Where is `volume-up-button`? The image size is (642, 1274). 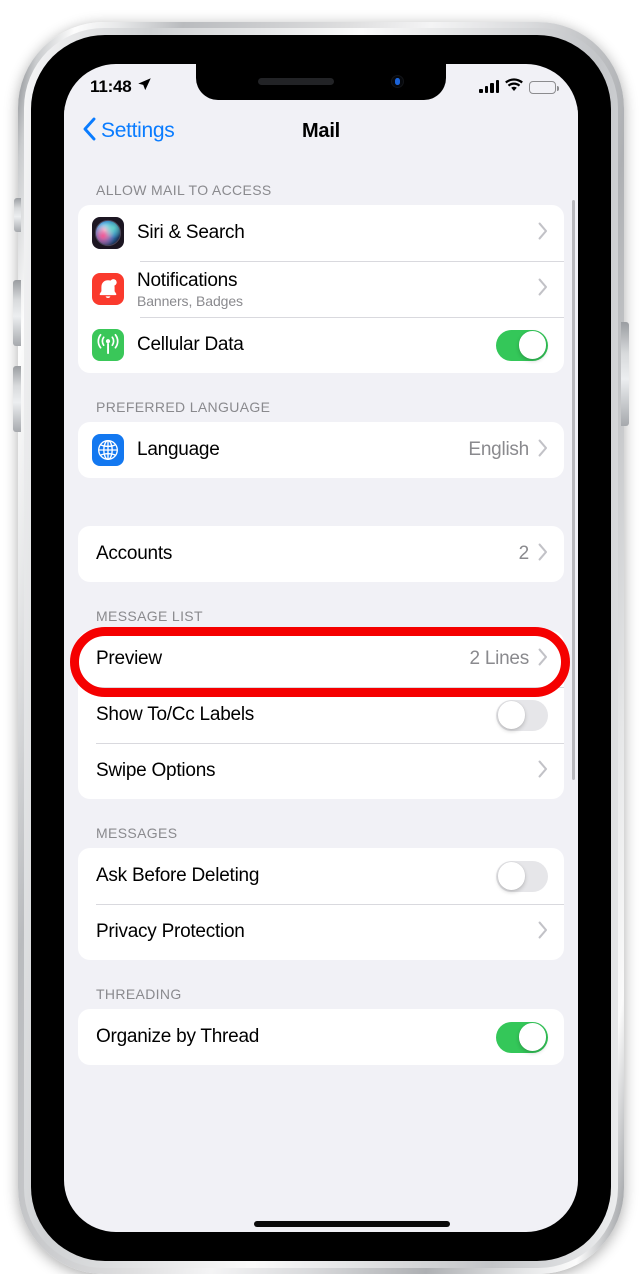 volume-up-button is located at coordinates (17, 313).